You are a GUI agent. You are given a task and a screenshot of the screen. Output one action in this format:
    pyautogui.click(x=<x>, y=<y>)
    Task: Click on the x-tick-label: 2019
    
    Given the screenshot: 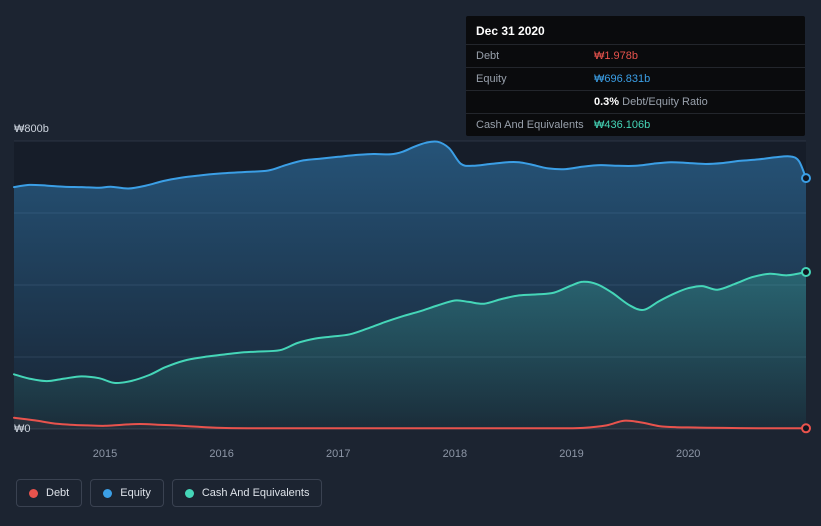 What is the action you would take?
    pyautogui.click(x=571, y=454)
    